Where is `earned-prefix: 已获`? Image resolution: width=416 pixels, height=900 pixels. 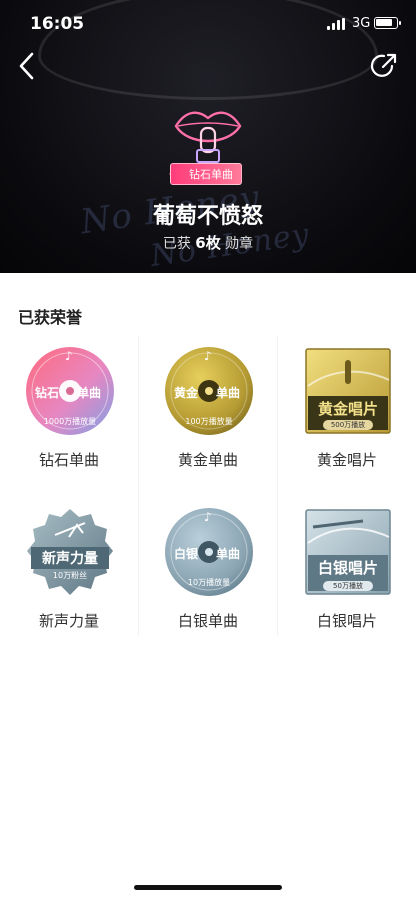 earned-prefix: 已获 is located at coordinates (176, 244).